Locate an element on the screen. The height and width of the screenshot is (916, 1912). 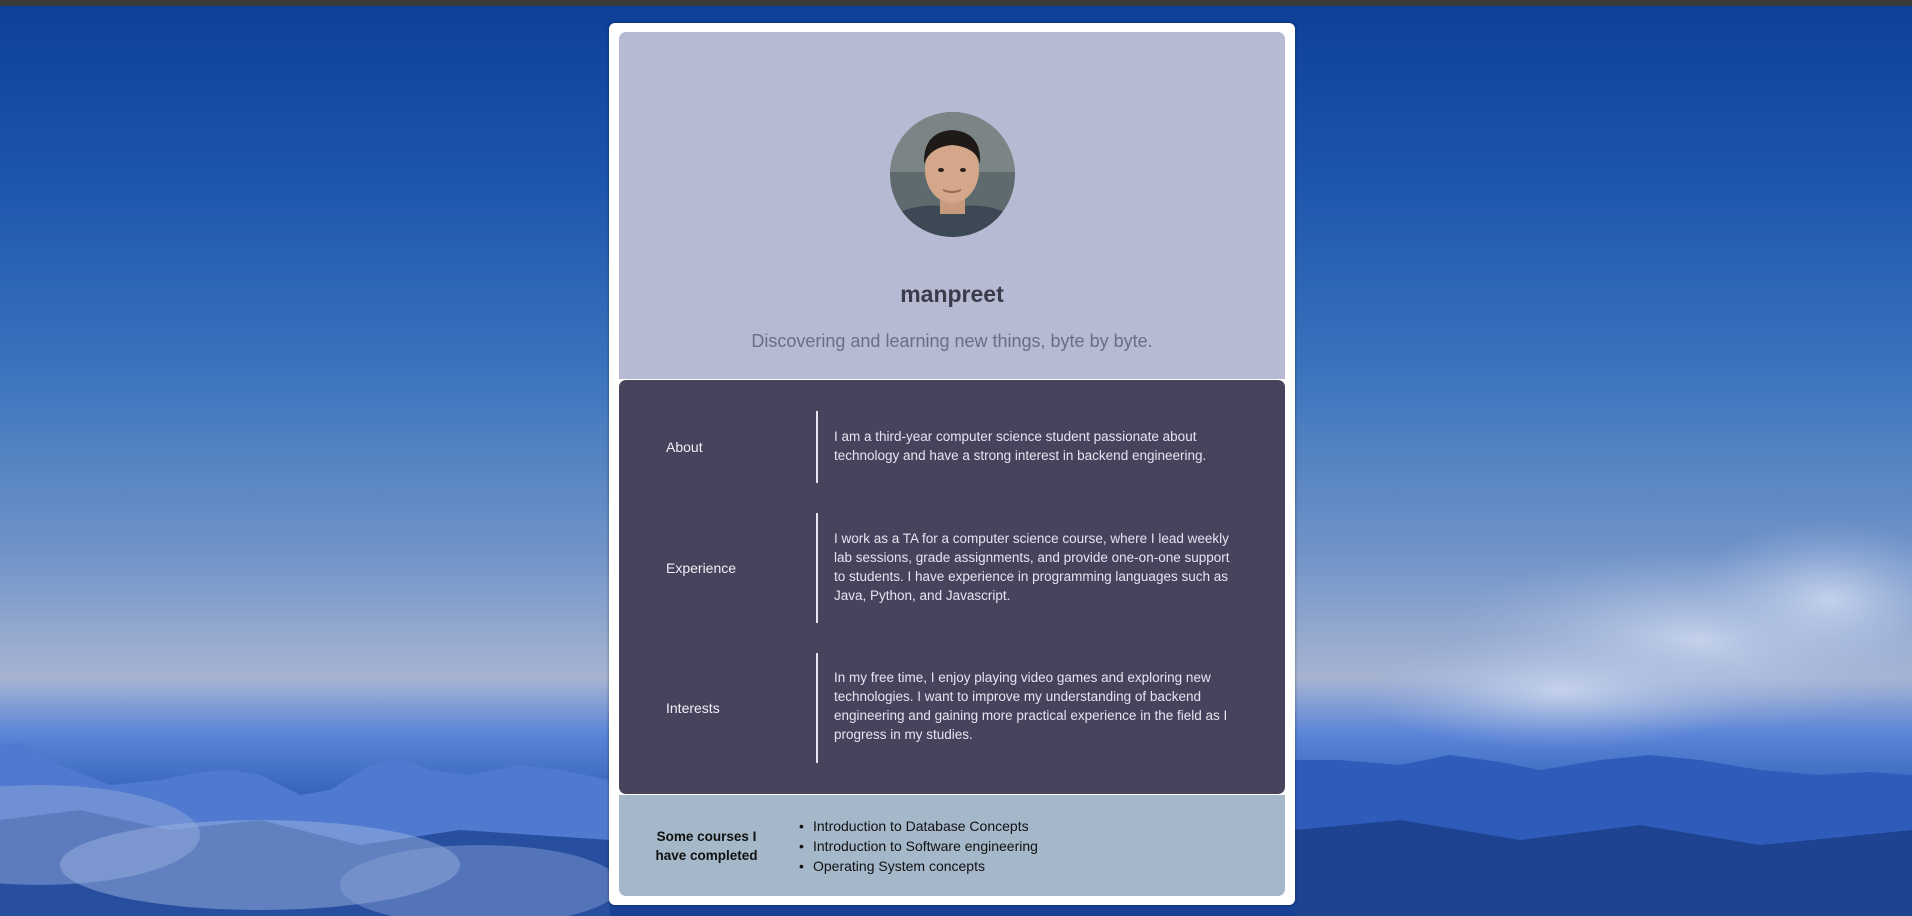
list-item: • Introduction to Software engineering is located at coordinates (918, 846).